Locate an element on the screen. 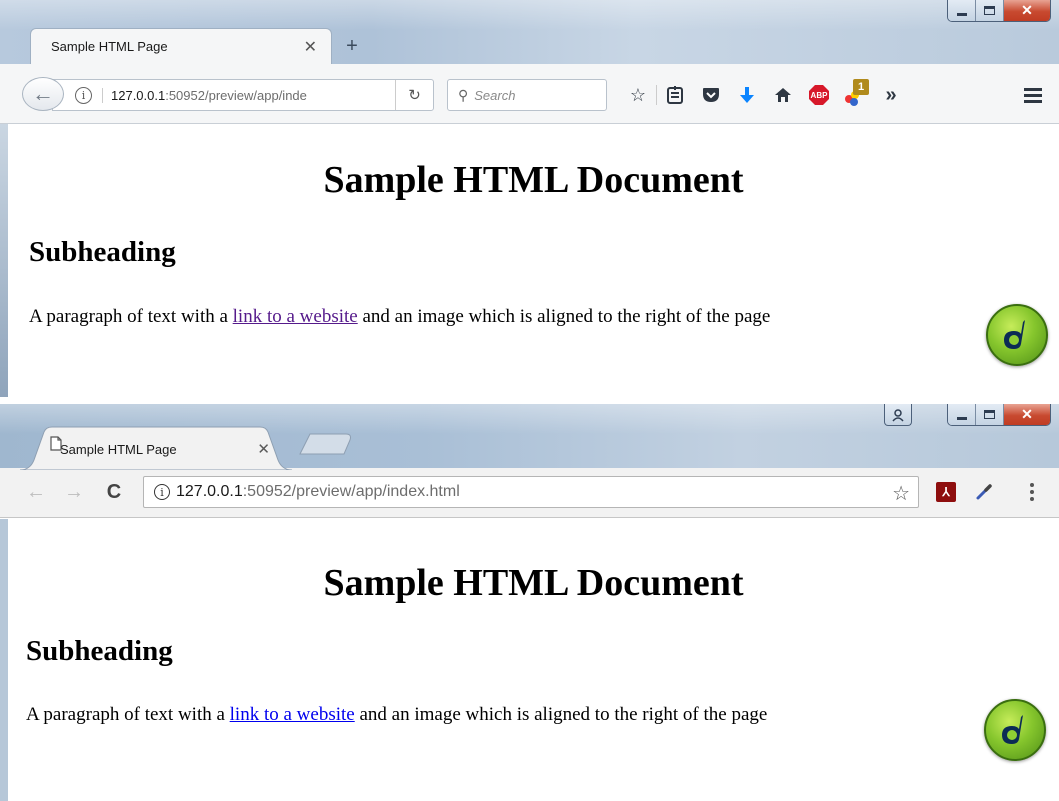 This screenshot has height=801, width=1059. url-path: :50952/preview/app/inde is located at coordinates (236, 95).